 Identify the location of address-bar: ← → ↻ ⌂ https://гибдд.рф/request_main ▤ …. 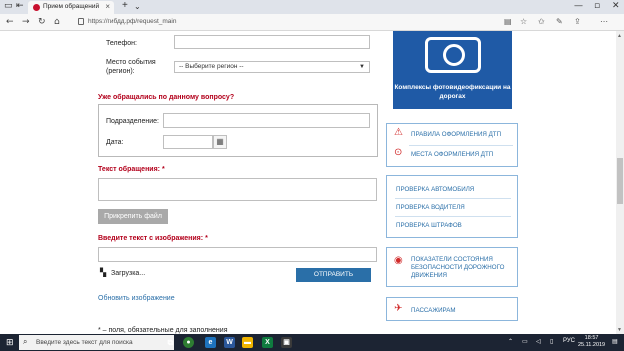
(312, 22).